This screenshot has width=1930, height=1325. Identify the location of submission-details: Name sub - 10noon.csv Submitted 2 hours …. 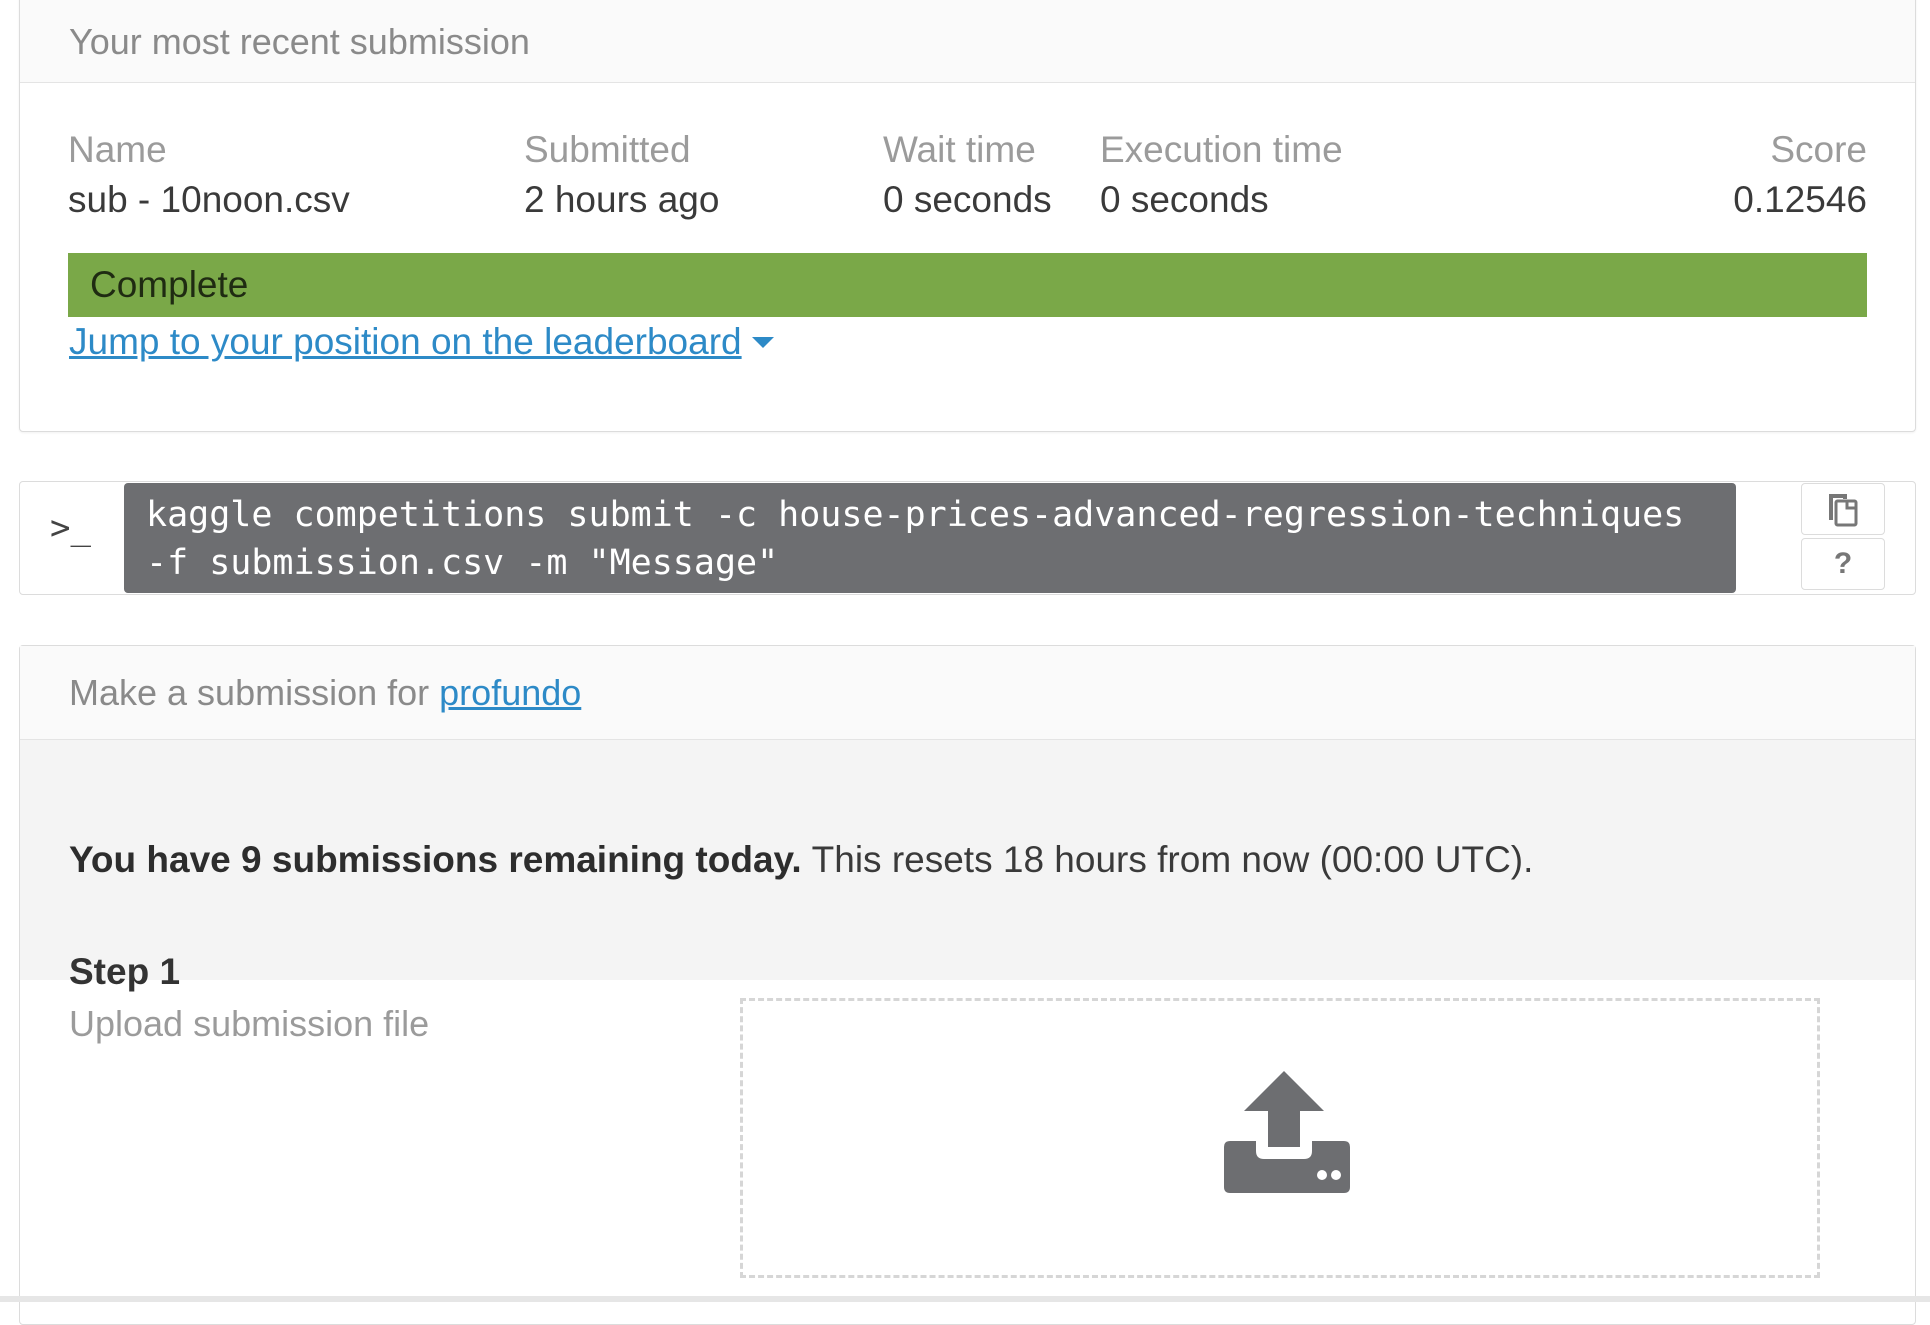
(967, 173).